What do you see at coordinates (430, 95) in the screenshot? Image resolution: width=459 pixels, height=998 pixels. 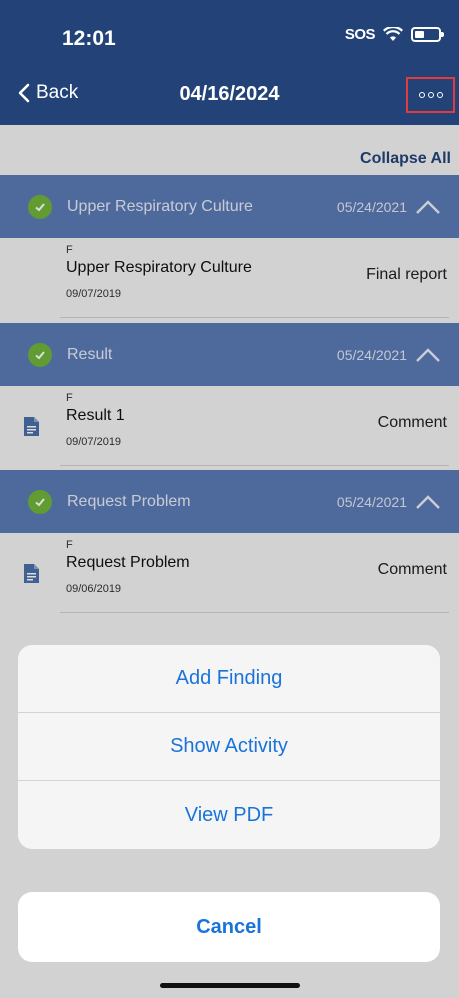 I see `more-options-button` at bounding box center [430, 95].